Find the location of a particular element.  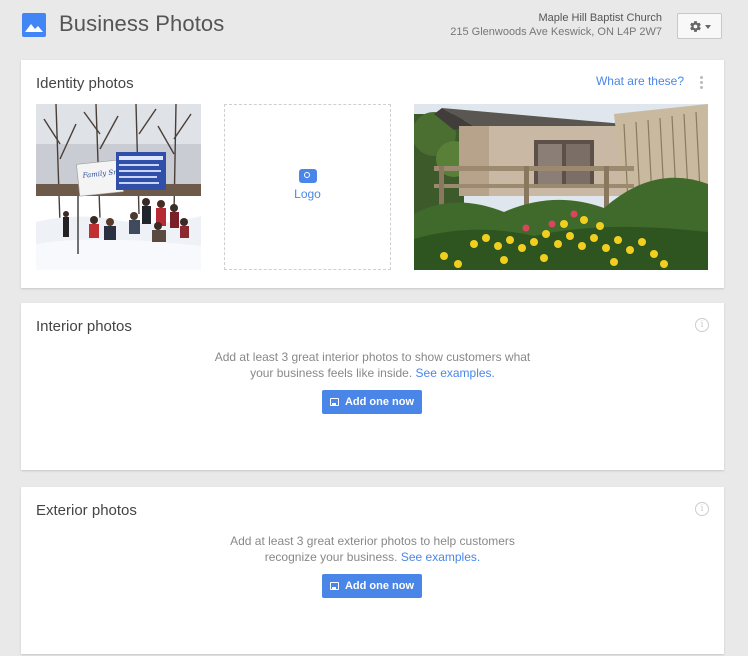

logo-upload-prompt: Logo is located at coordinates (307, 185).